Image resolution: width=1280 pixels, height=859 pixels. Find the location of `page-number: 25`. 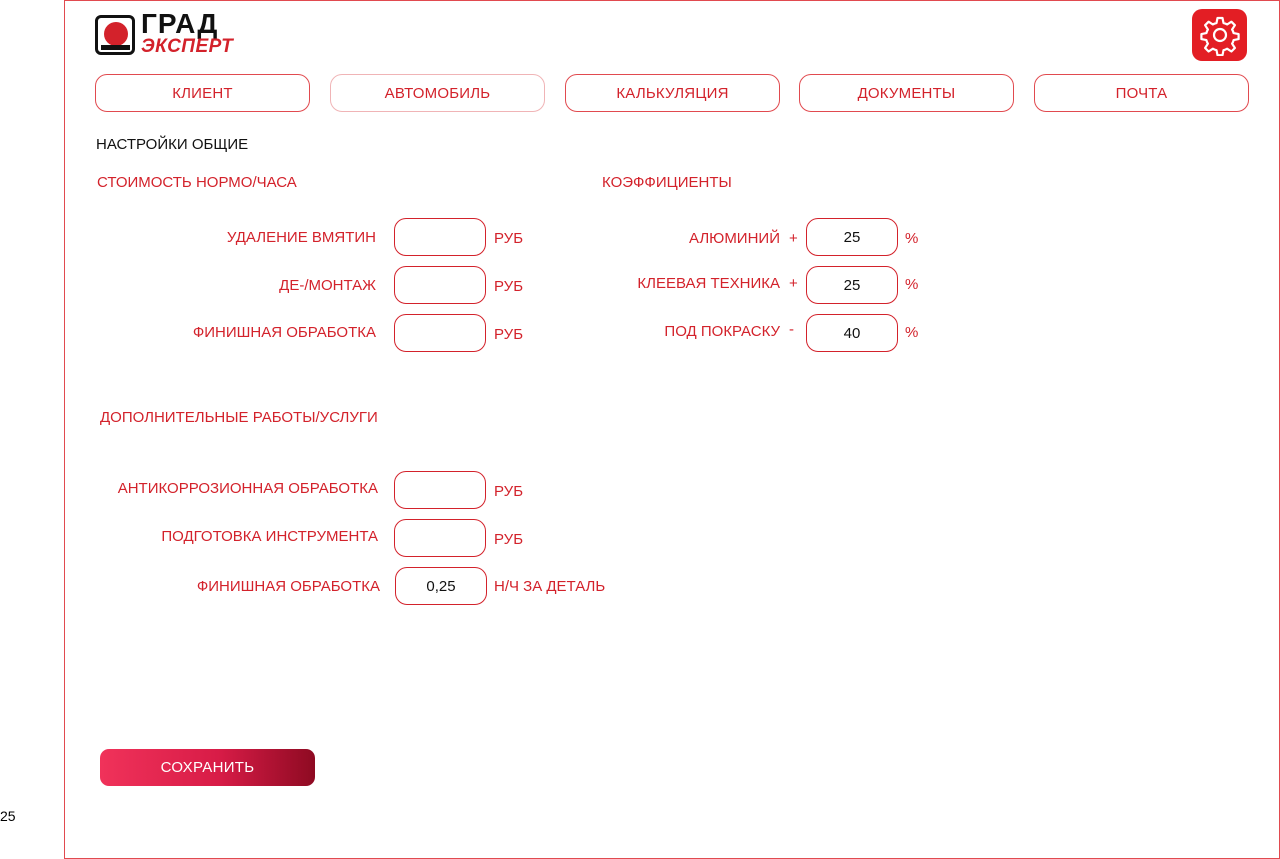

page-number: 25 is located at coordinates (8, 816).